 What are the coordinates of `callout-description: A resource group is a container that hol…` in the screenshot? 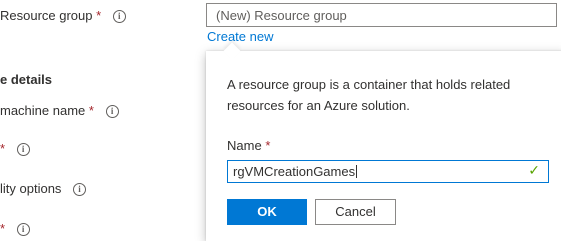 It's located at (369, 95).